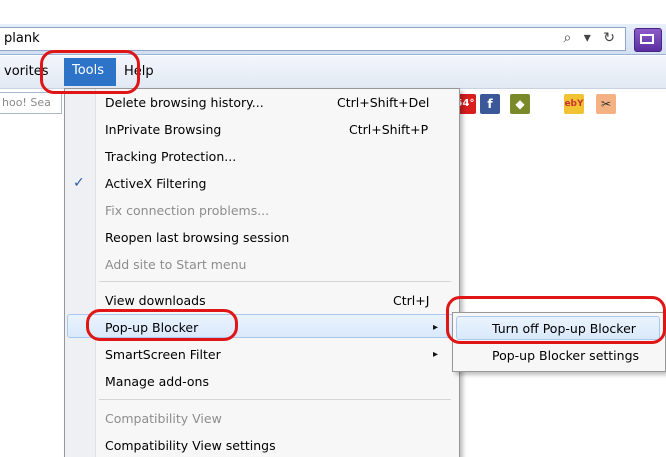 The width and height of the screenshot is (666, 457). What do you see at coordinates (79, 183) in the screenshot?
I see `check-icon: ✓` at bounding box center [79, 183].